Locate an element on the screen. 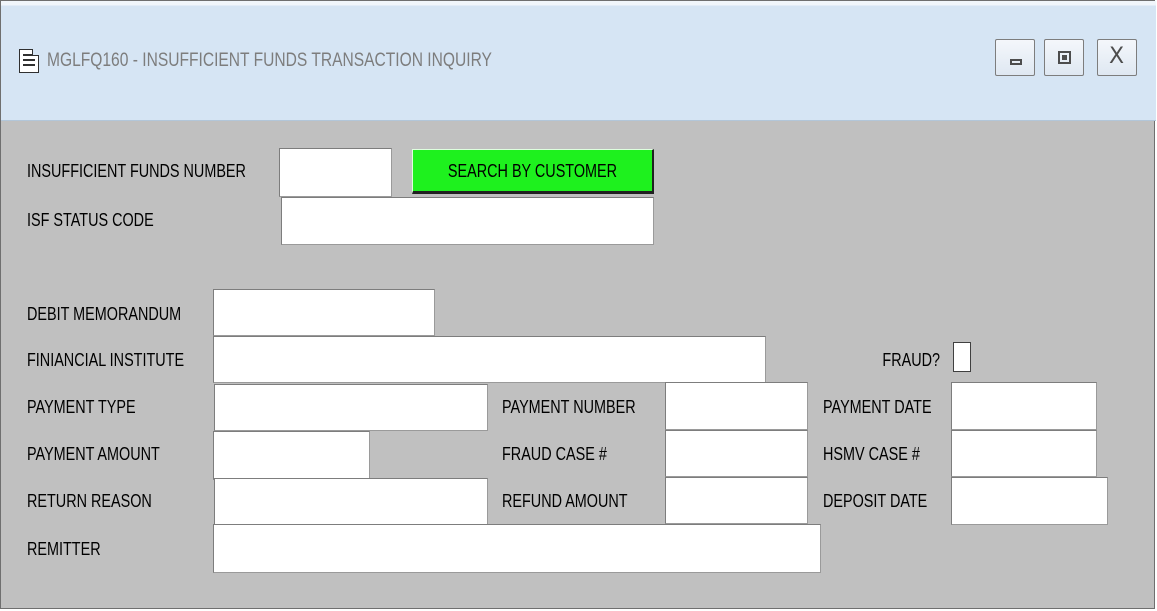  fraud-checkbox is located at coordinates (962, 357).